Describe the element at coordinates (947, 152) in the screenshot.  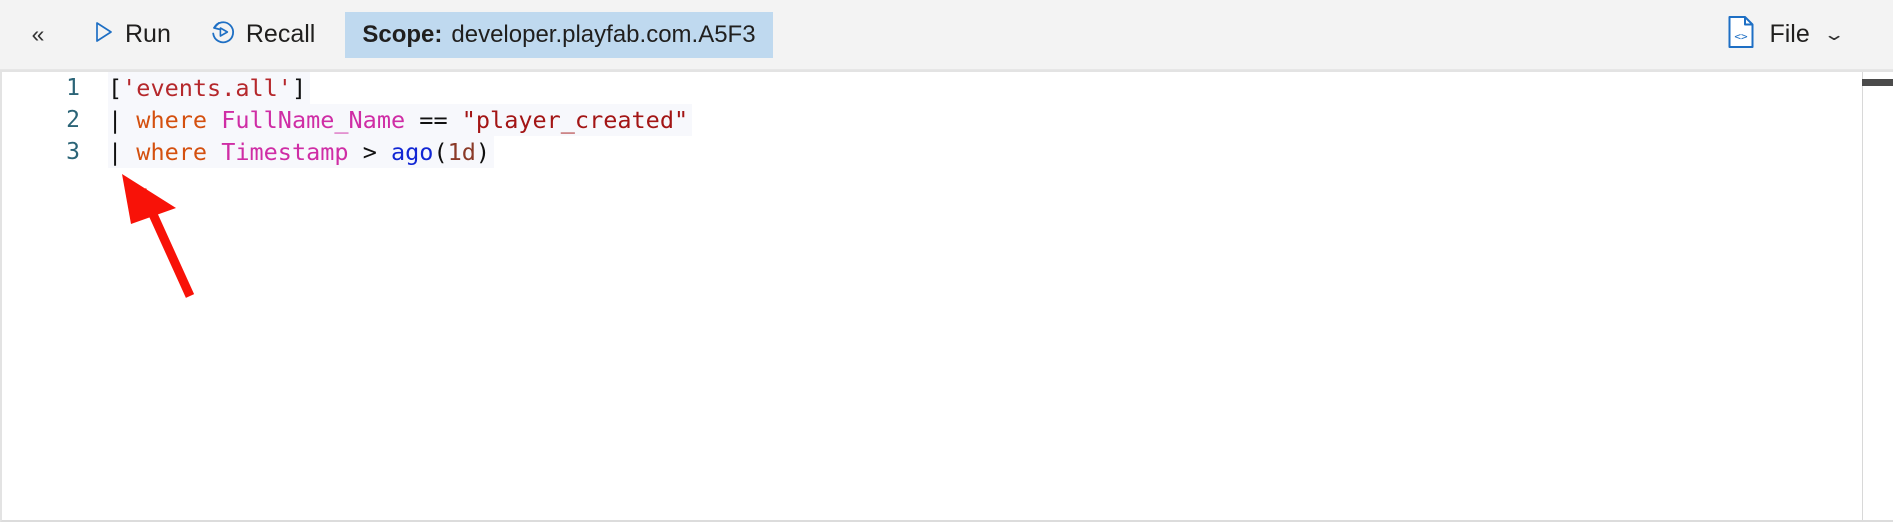
I see `code-line: 3 | where Timestamp > ago(1d)` at that location.